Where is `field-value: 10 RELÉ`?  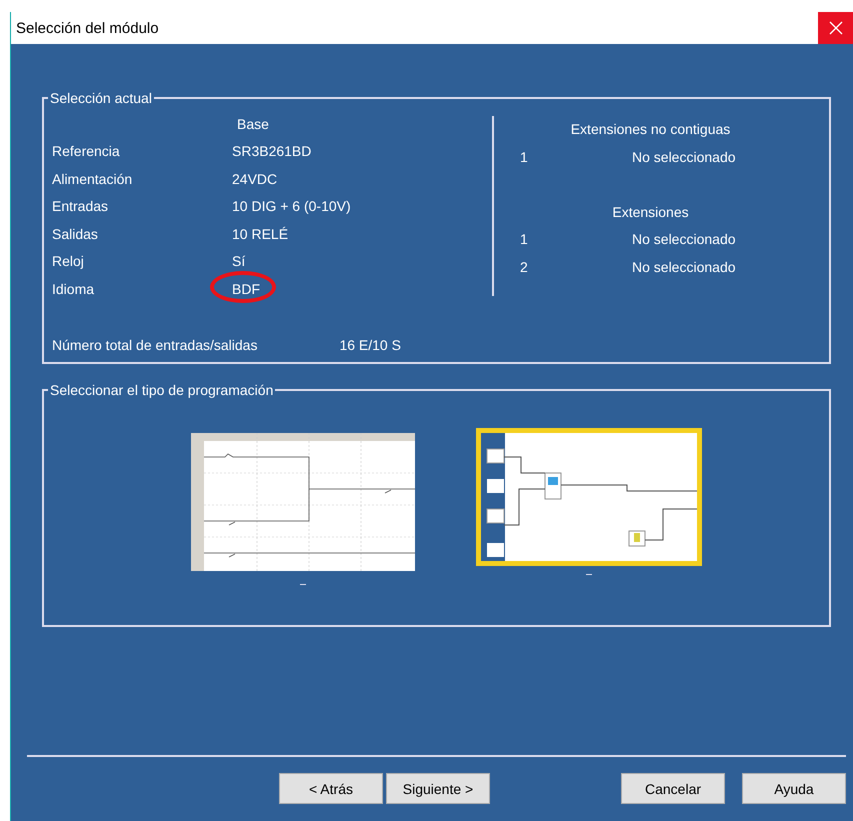
field-value: 10 RELÉ is located at coordinates (260, 234).